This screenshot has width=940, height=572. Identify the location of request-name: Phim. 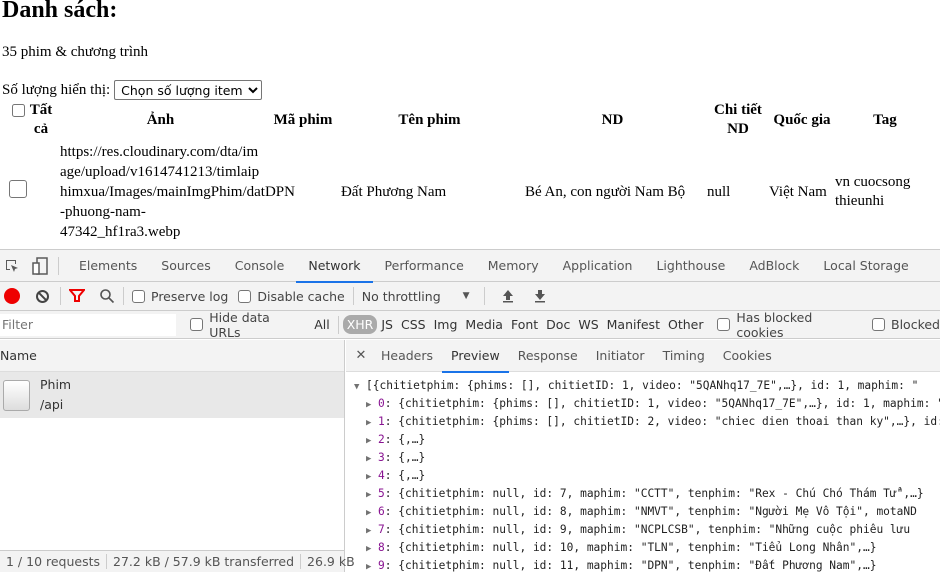
(56, 384).